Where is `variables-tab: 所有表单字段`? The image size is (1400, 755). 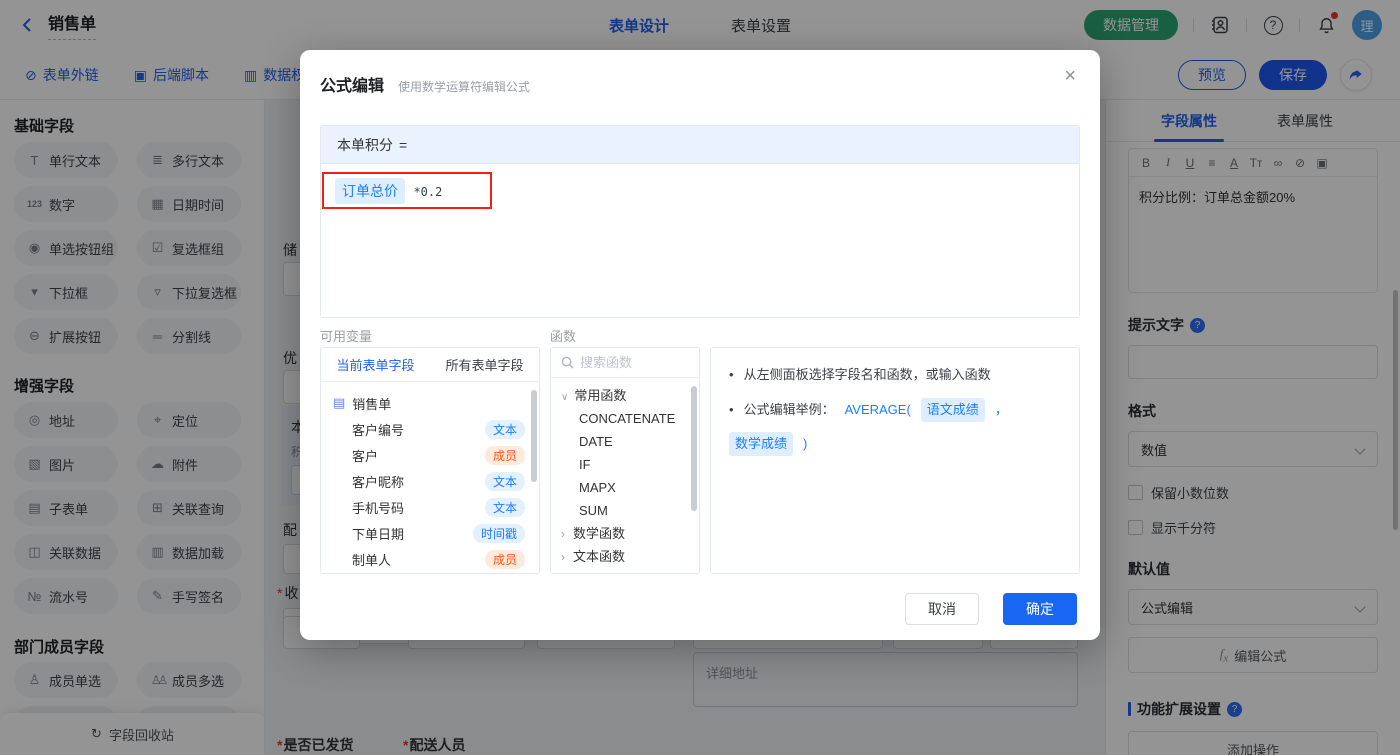 variables-tab: 所有表单字段 is located at coordinates (484, 364).